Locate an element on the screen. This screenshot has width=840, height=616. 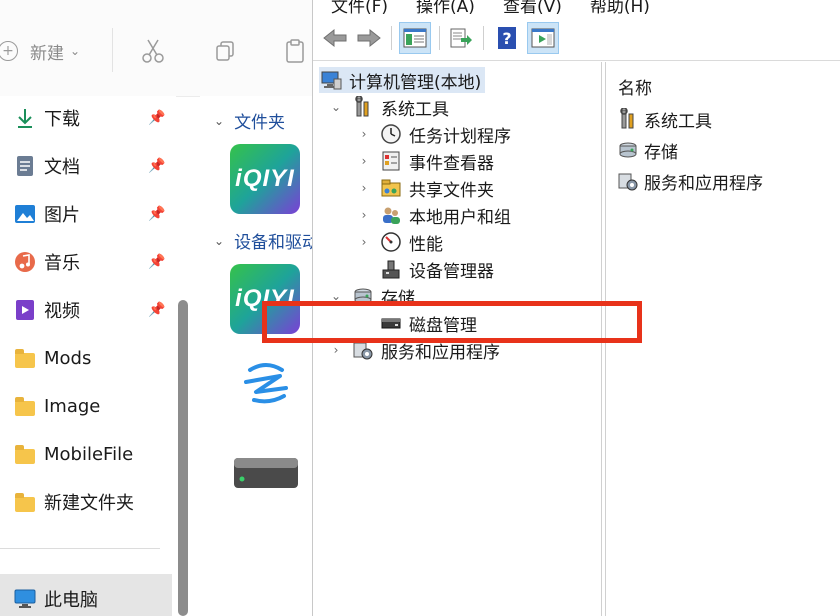
nav-item-pictures: 图片 📌 is located at coordinates (88, 214).